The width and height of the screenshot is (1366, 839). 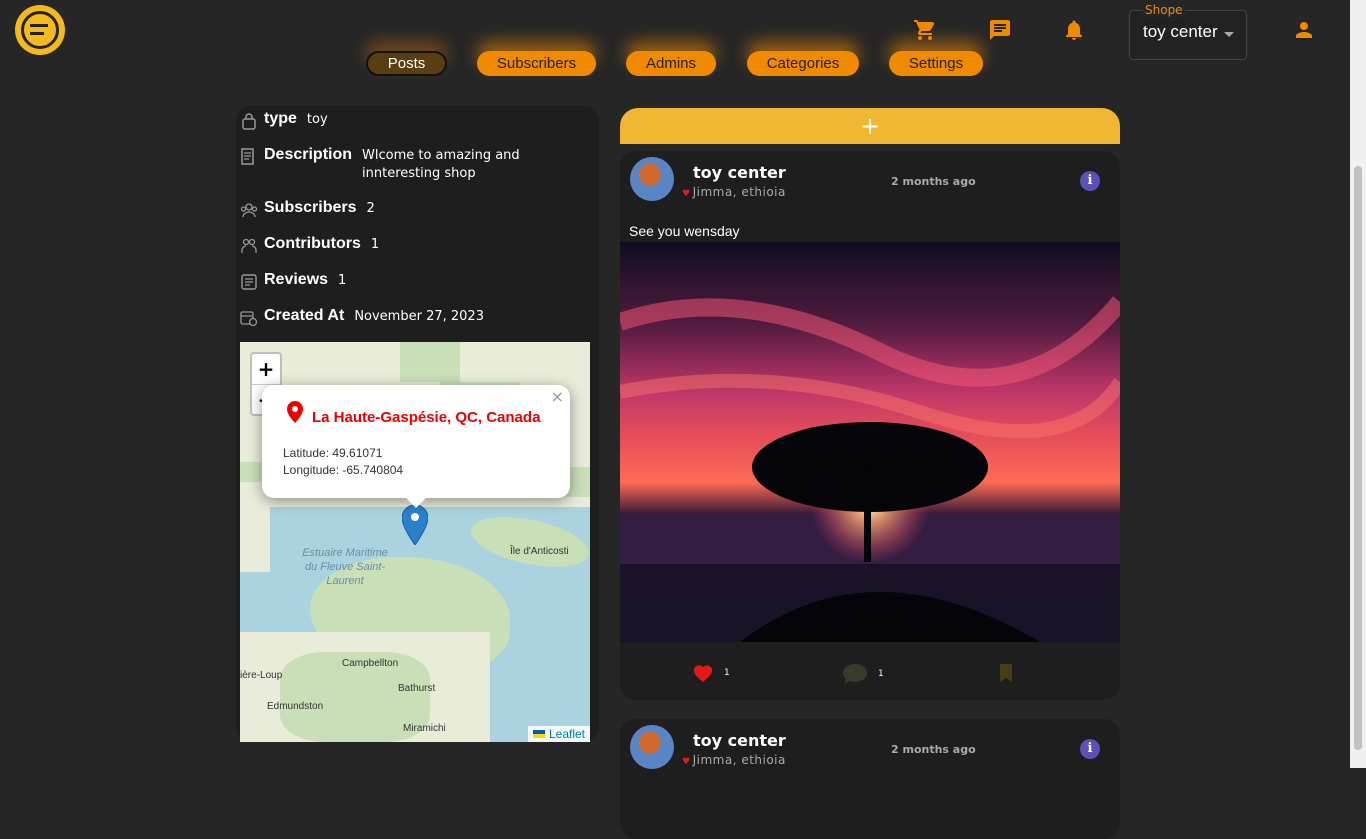 I want to click on info-reviews-value: 1, so click(x=342, y=280).